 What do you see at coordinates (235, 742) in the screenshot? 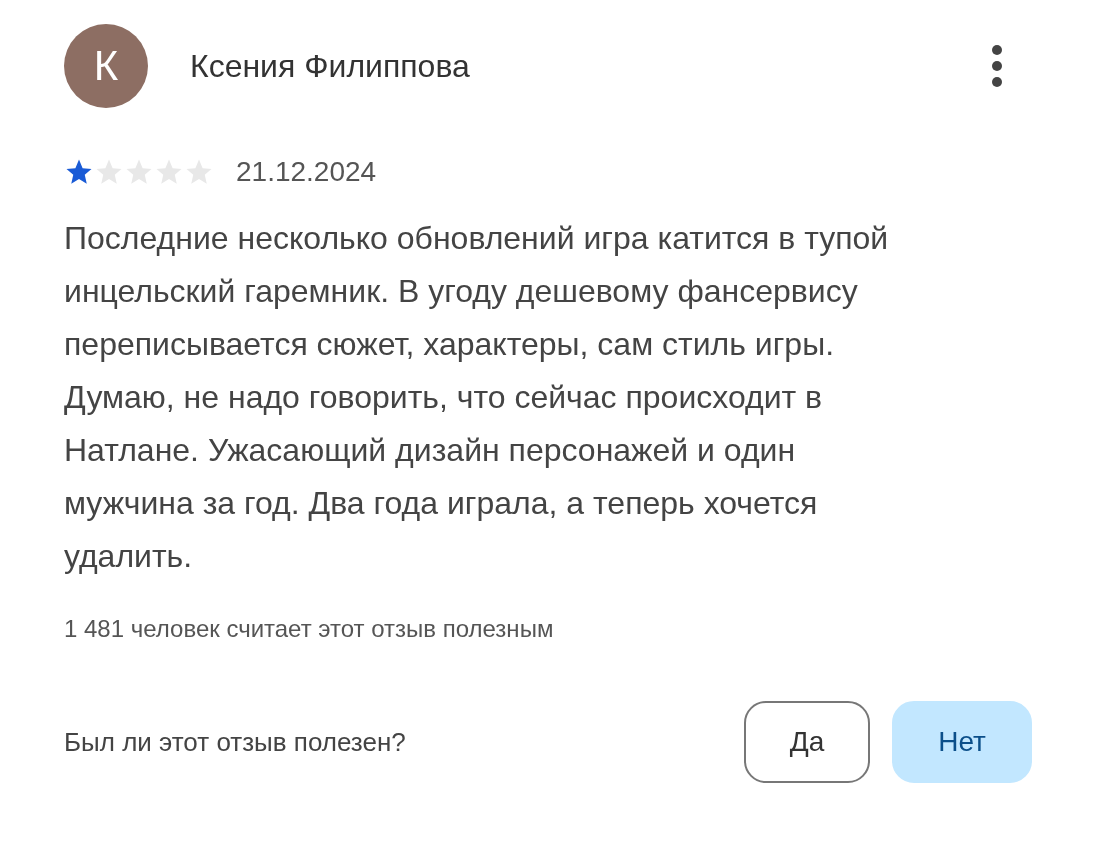
I see `helpful-question: Был ли этот отзыв полезен?` at bounding box center [235, 742].